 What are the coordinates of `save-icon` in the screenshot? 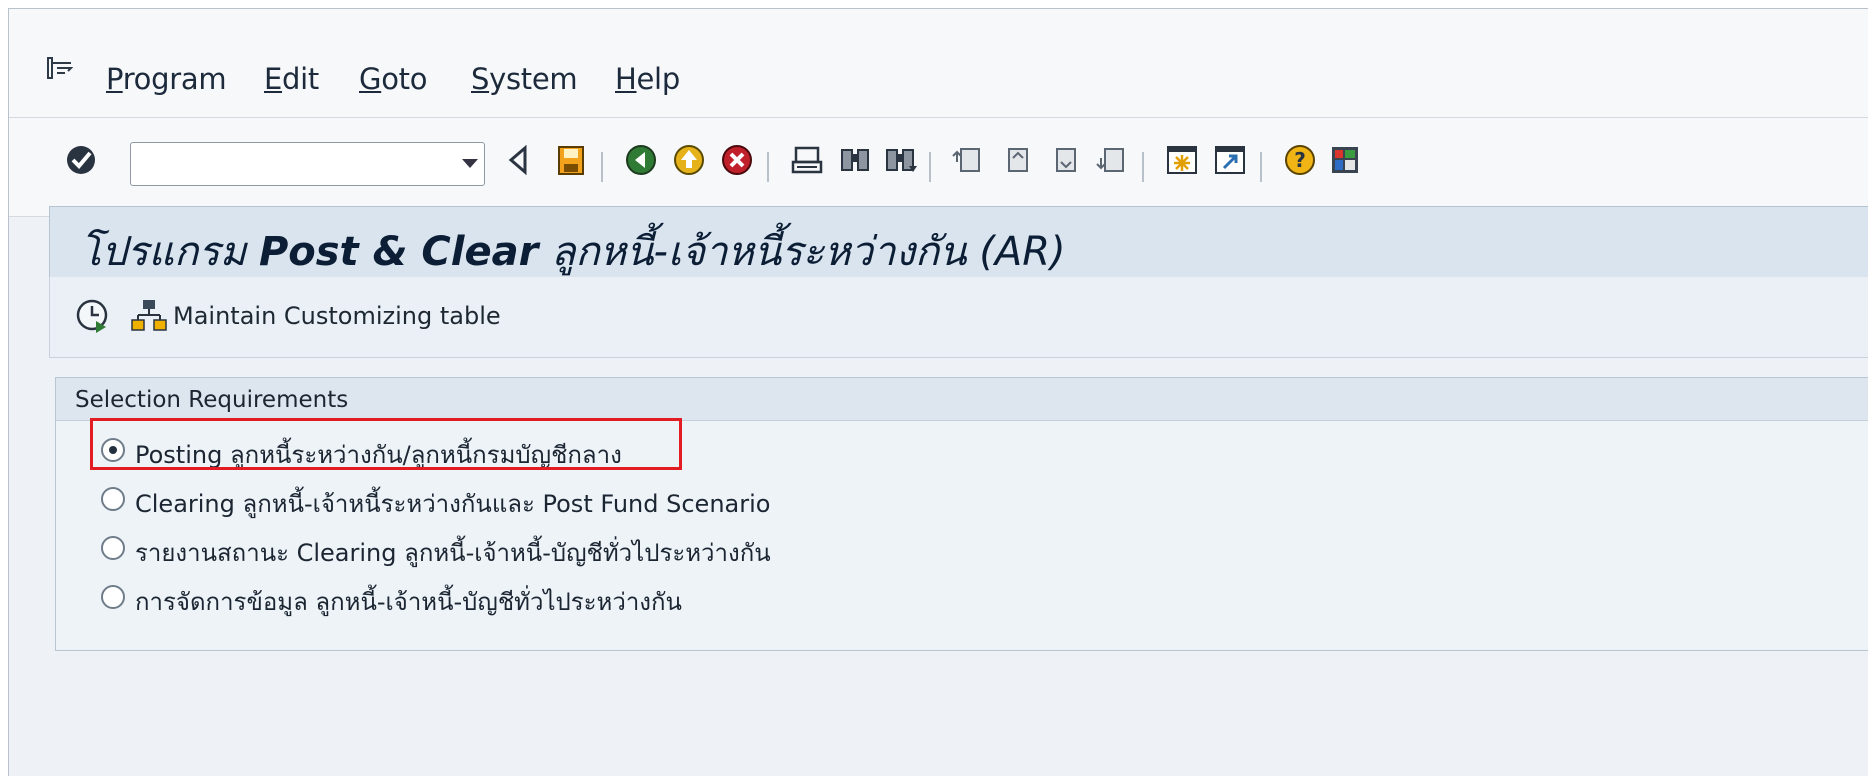 It's located at (571, 160).